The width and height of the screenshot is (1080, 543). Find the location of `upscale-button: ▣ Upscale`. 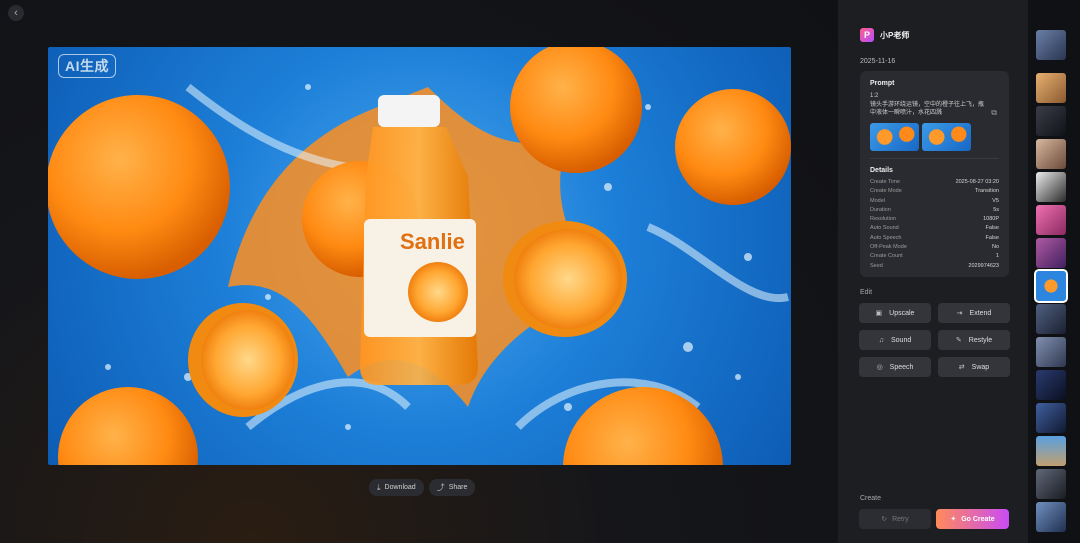

upscale-button: ▣ Upscale is located at coordinates (895, 313).